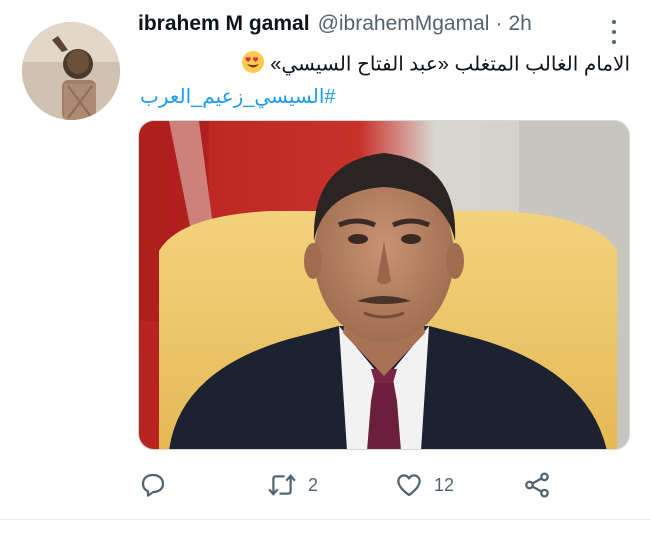 The height and width of the screenshot is (534, 651). I want to click on retweet-button: 2, so click(292, 485).